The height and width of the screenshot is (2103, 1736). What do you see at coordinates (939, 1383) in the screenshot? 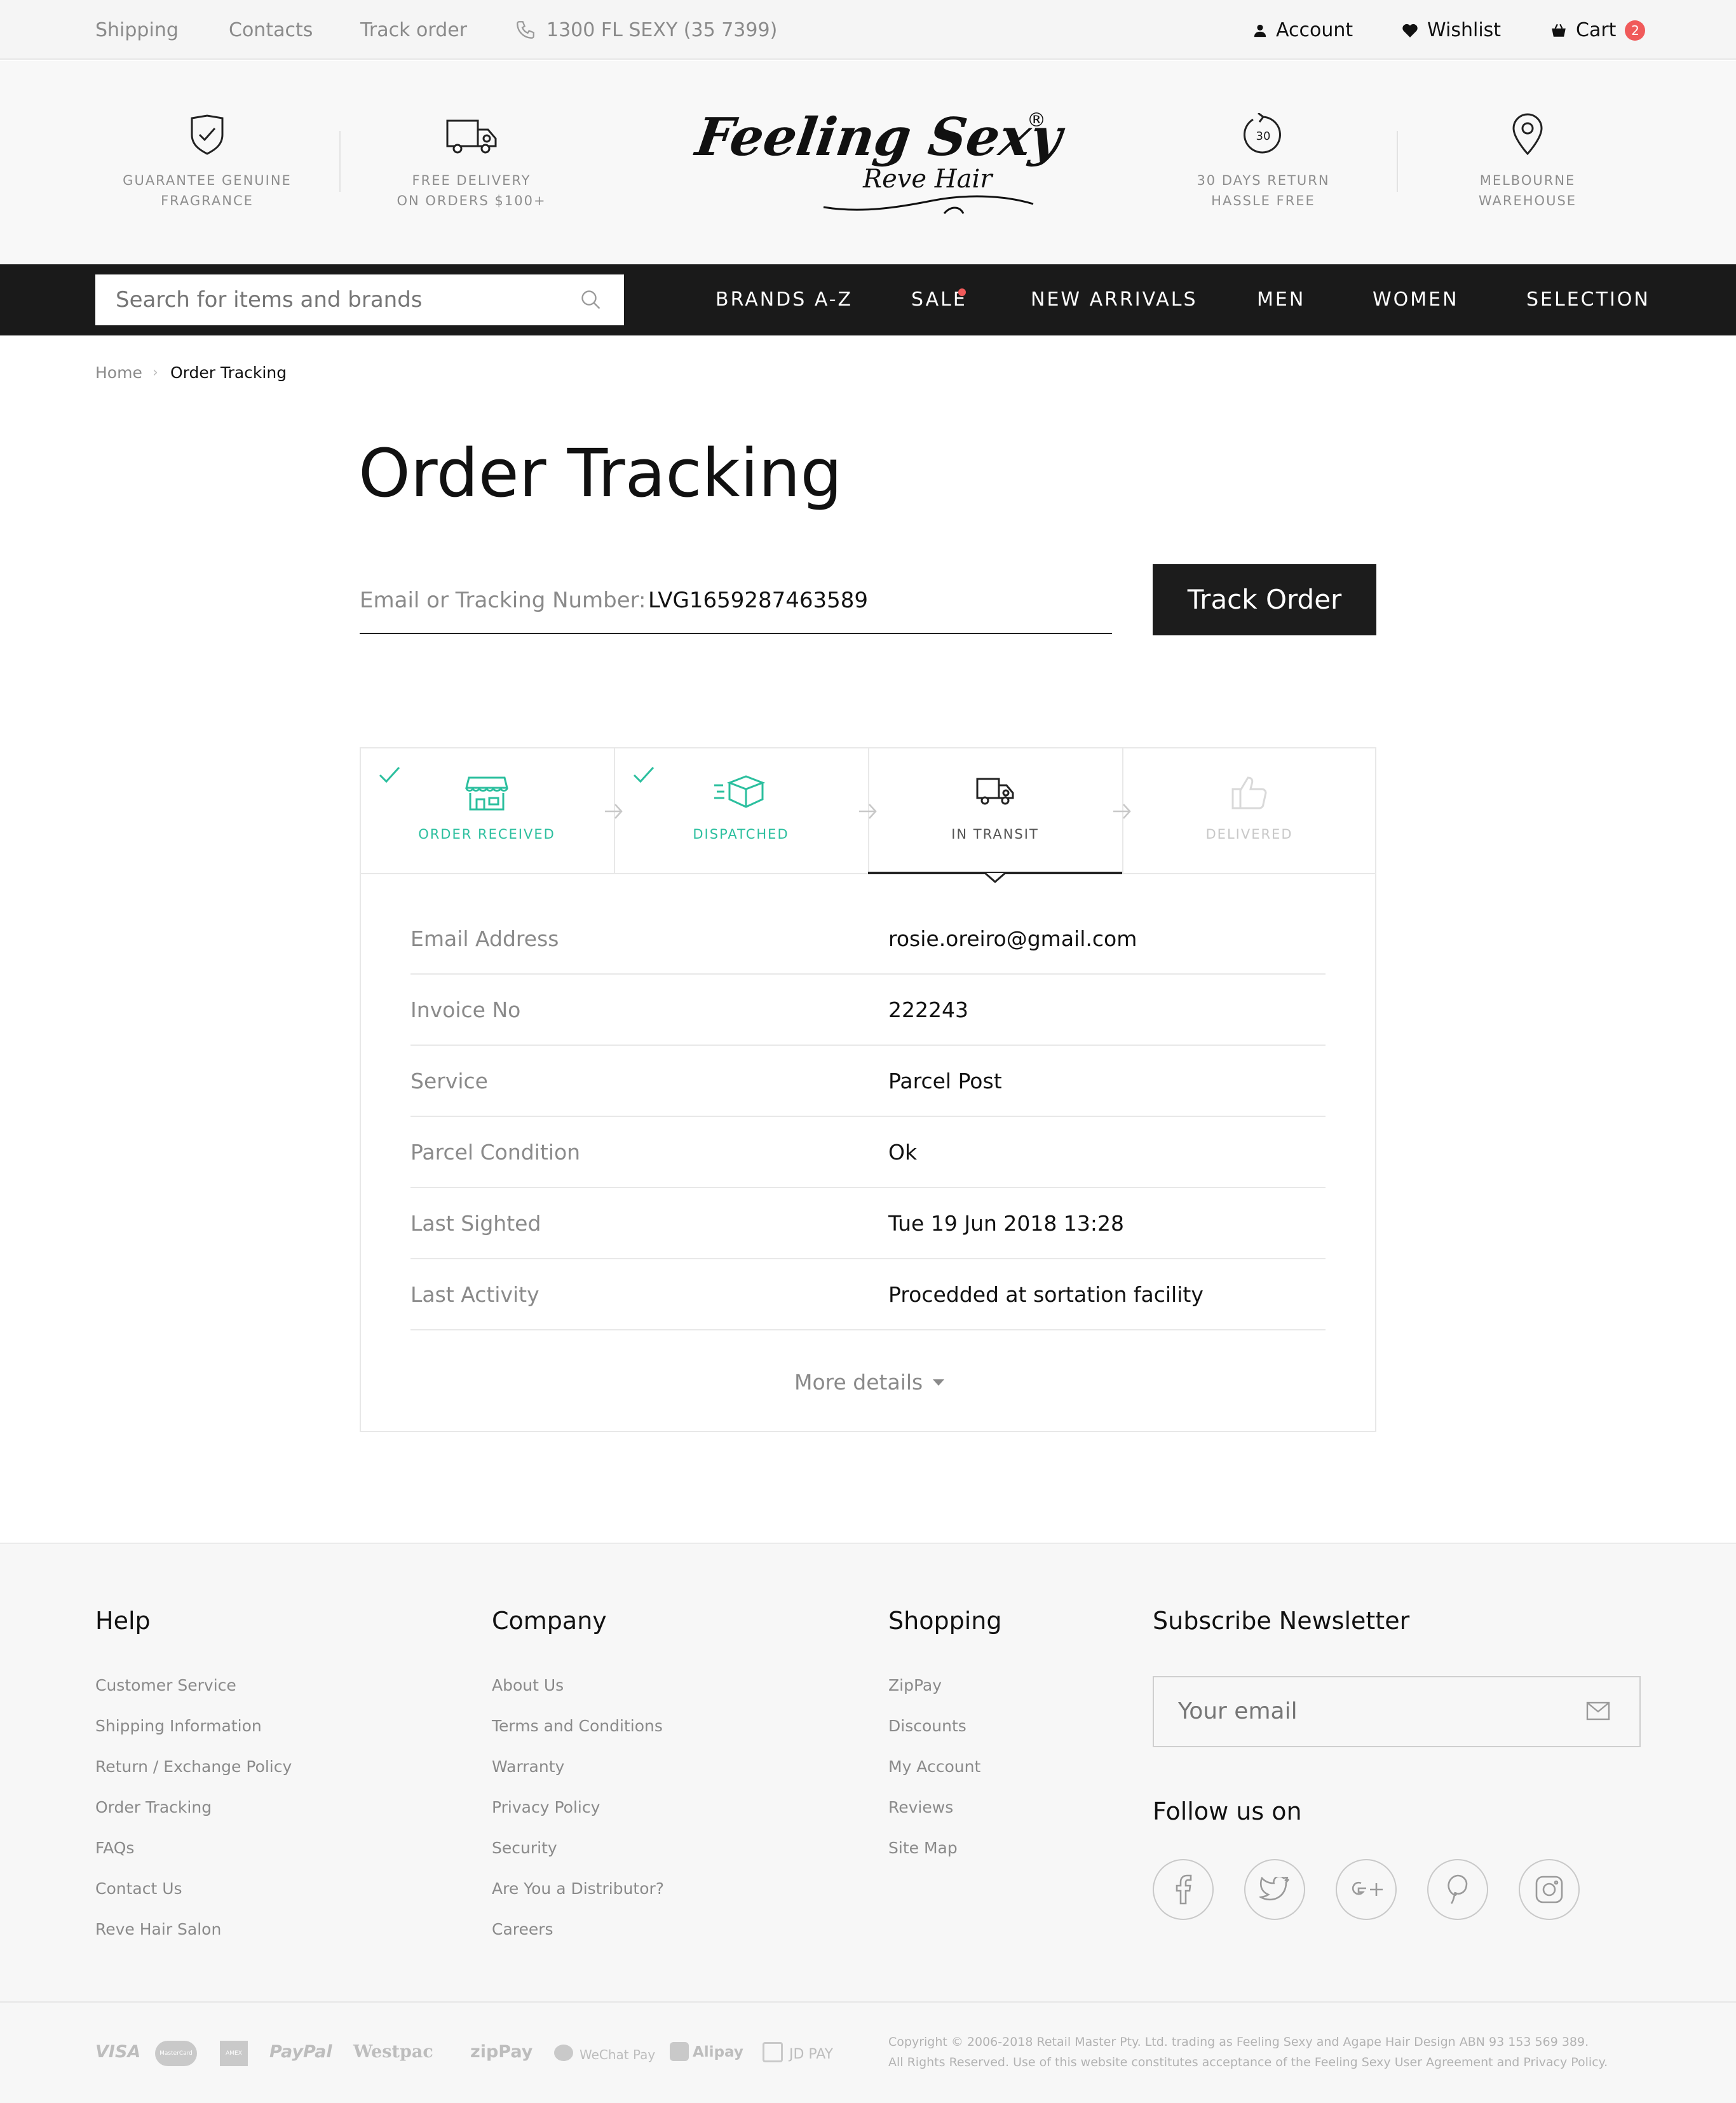
I see `caret-down-icon` at bounding box center [939, 1383].